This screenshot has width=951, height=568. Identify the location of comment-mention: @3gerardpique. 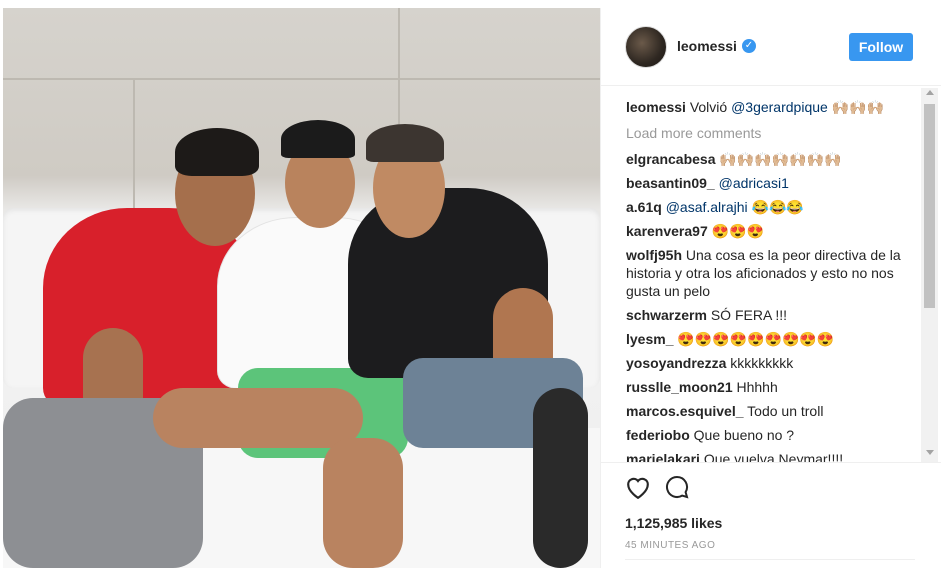
(779, 107).